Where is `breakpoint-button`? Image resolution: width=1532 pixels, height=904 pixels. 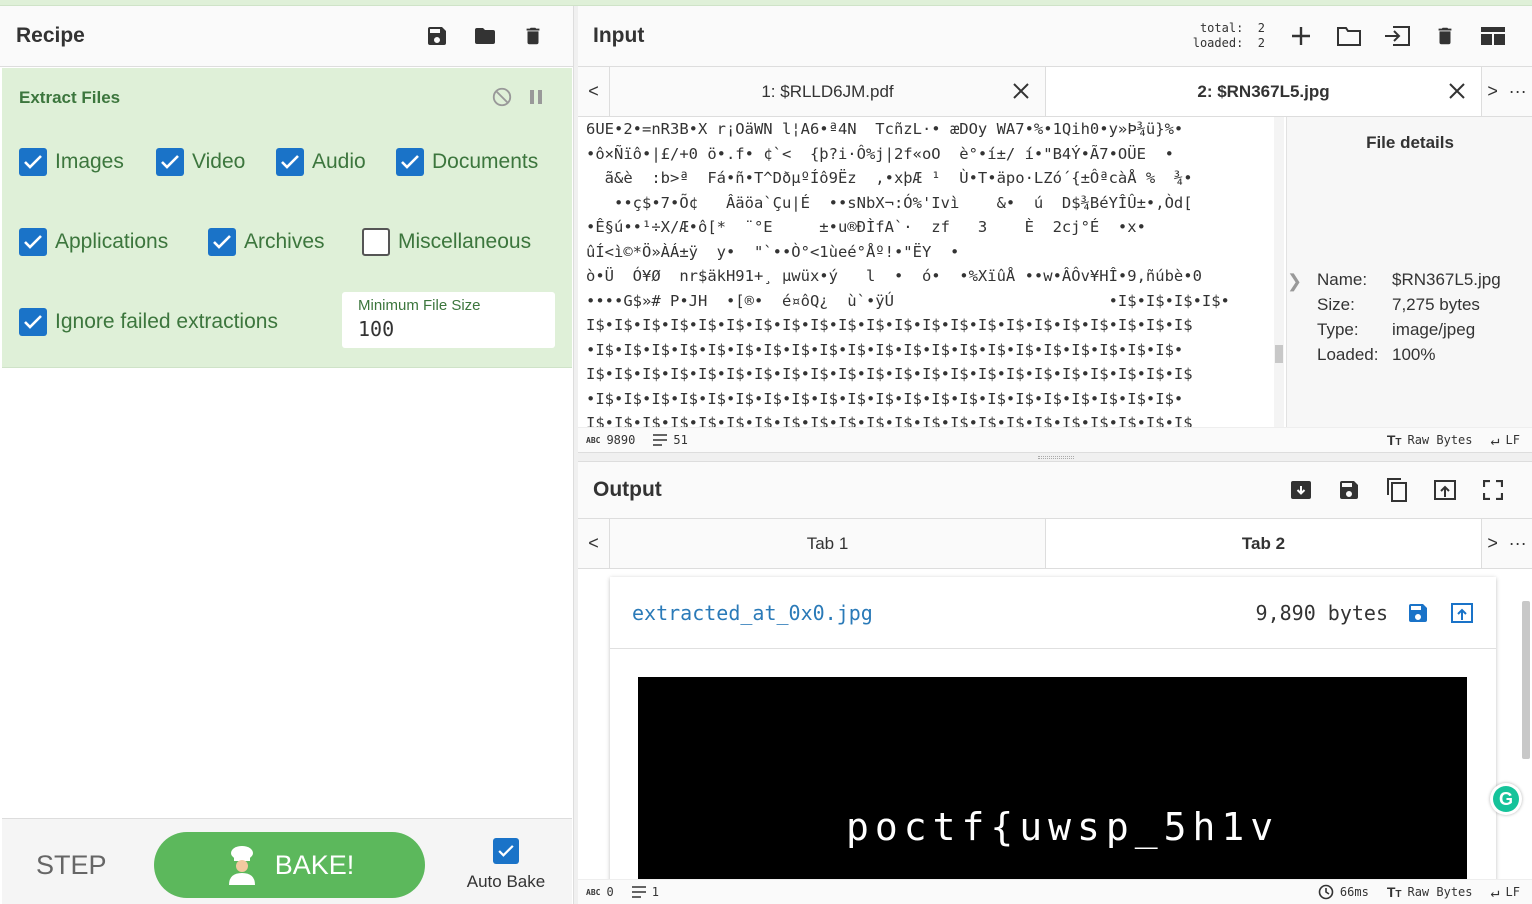
breakpoint-button is located at coordinates (536, 97).